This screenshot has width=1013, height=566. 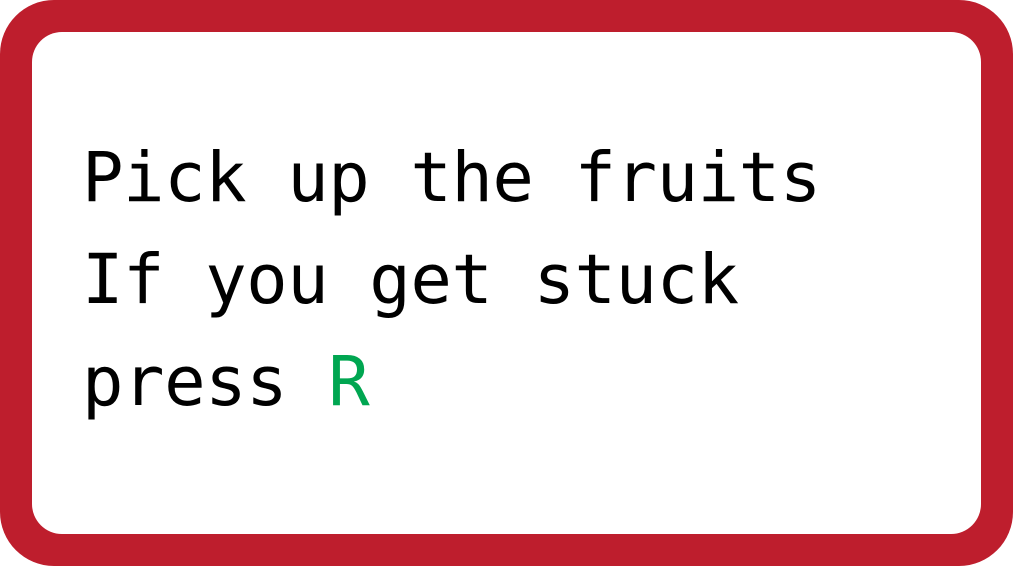 What do you see at coordinates (410, 280) in the screenshot?
I see `instruction-line-if-stuck: If you get stuck` at bounding box center [410, 280].